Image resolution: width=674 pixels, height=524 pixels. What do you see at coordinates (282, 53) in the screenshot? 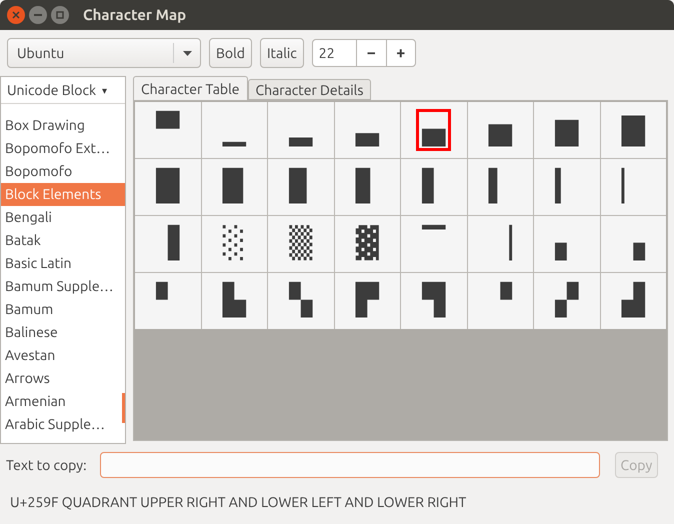
I see `italic-button: Italic` at bounding box center [282, 53].